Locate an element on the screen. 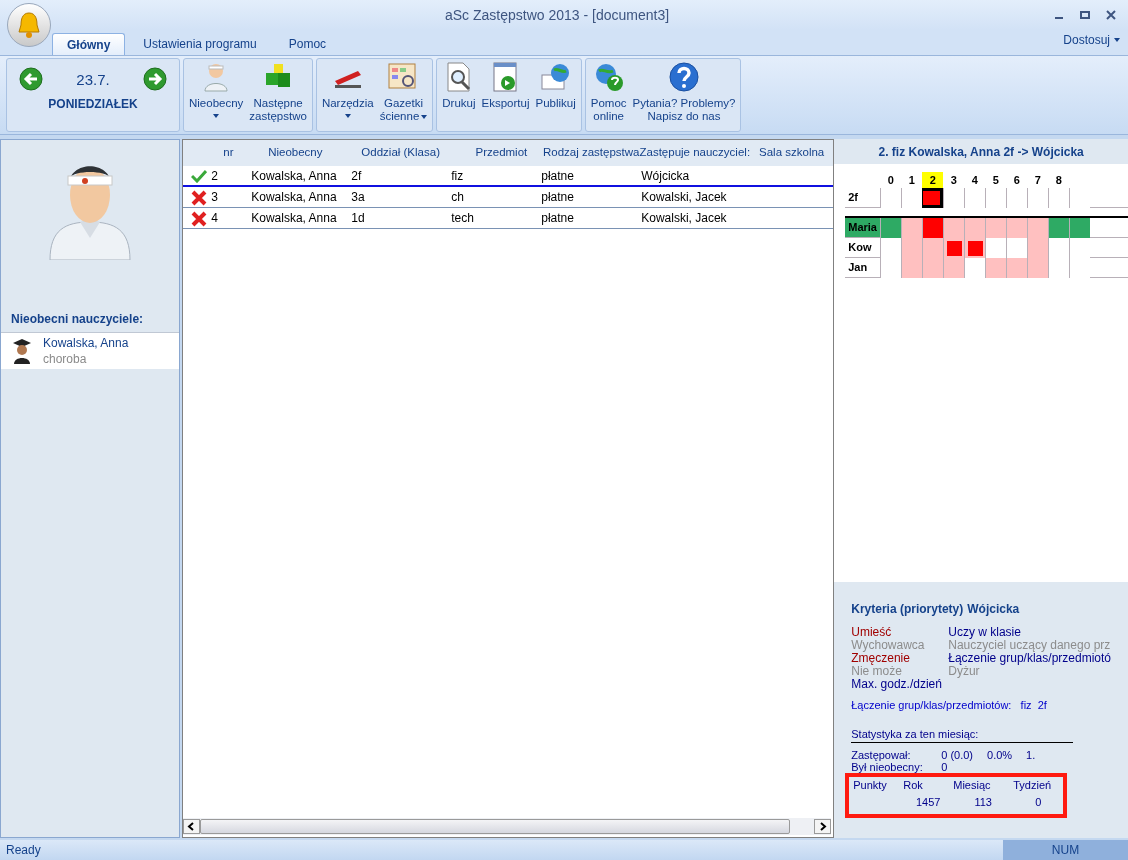 This screenshot has height=860, width=1128. ribbon-button: Następne zastępstwo is located at coordinates (278, 92).